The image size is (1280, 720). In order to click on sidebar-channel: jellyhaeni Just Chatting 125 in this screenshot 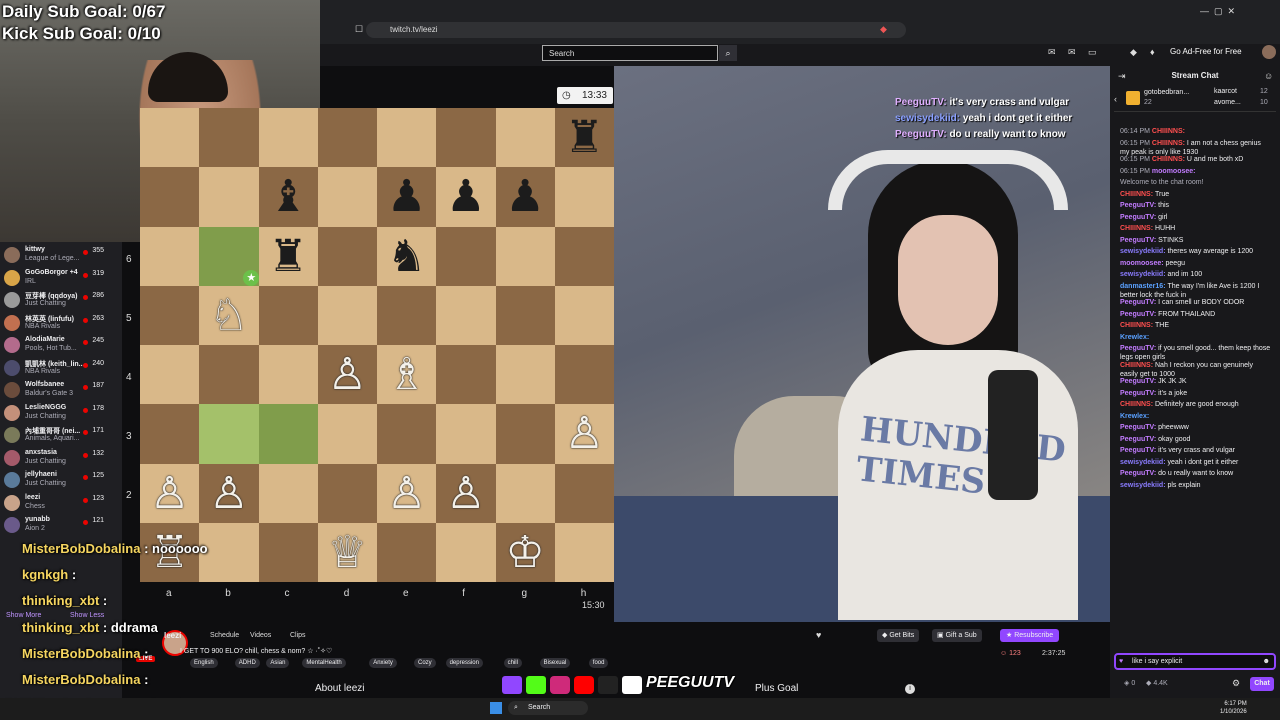, I will do `click(62, 480)`.